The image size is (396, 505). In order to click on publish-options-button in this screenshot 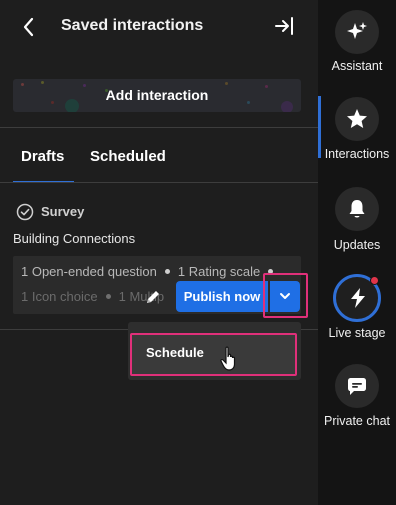, I will do `click(285, 296)`.